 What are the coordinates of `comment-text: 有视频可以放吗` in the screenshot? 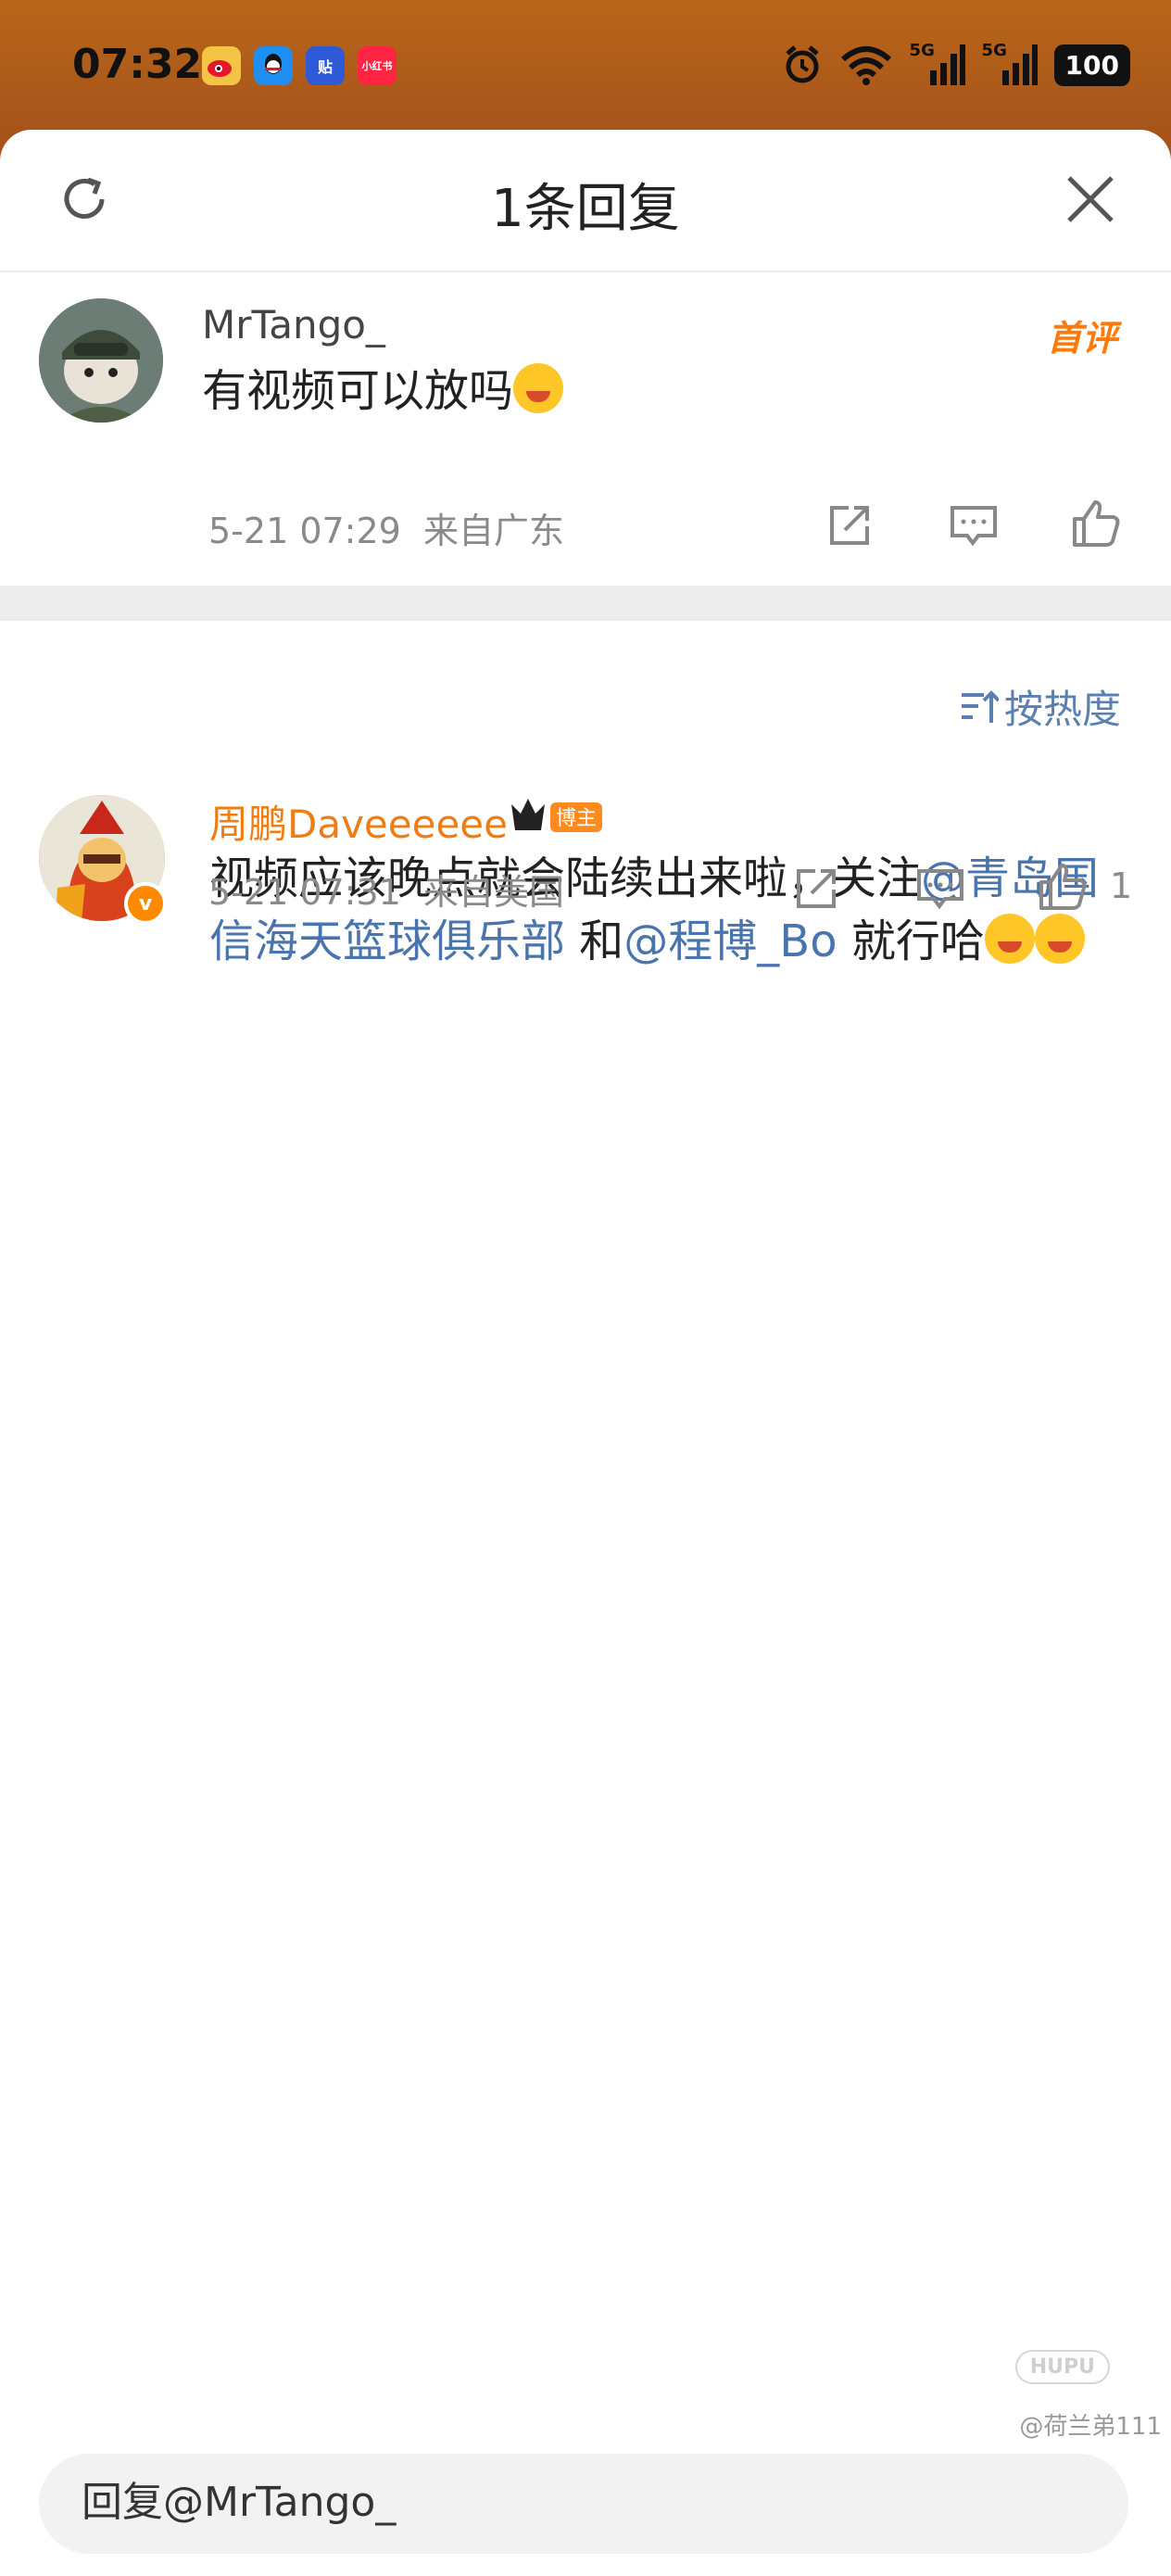 It's located at (383, 391).